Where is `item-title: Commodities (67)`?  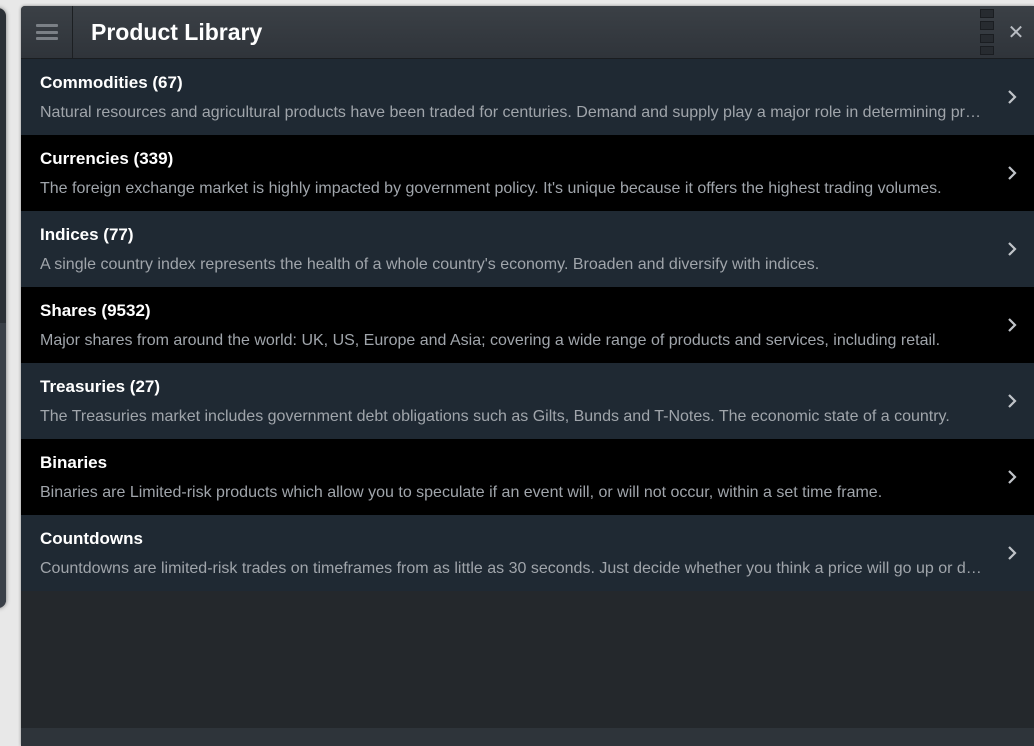
item-title: Commodities (67) is located at coordinates (111, 82).